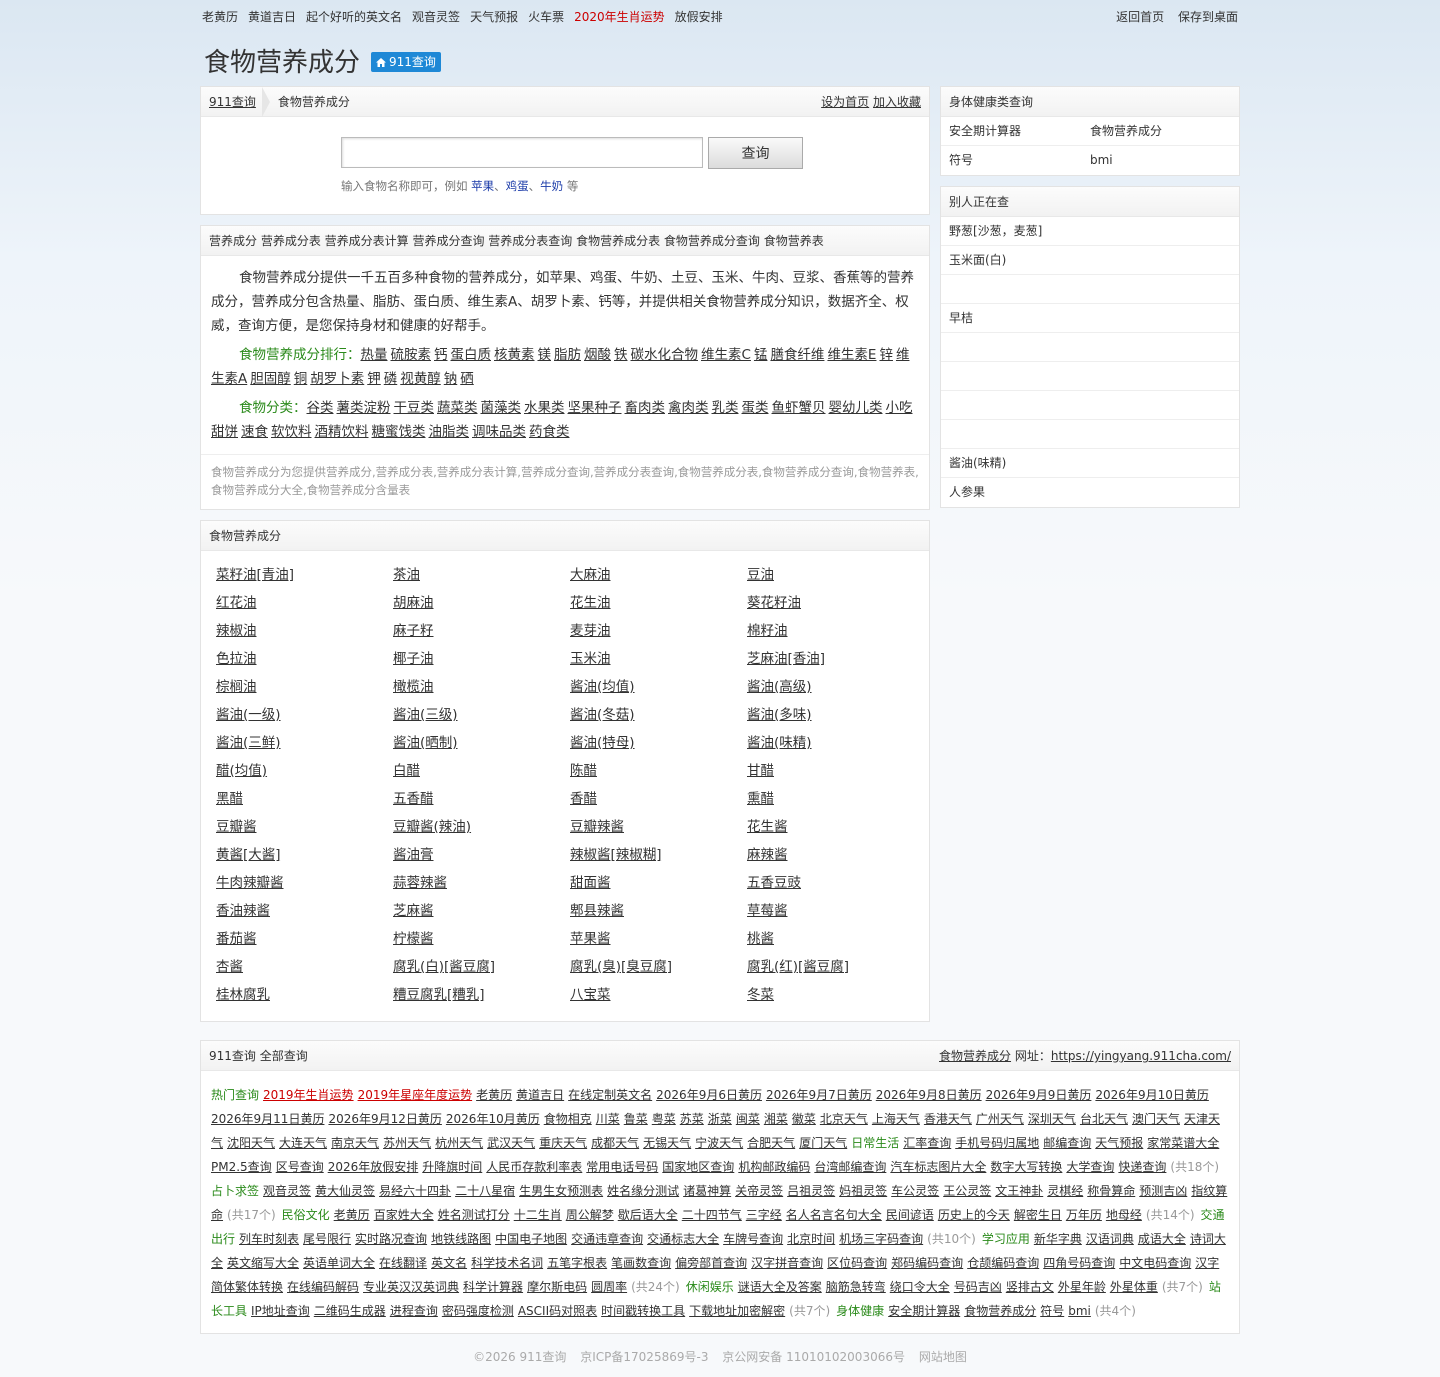 The image size is (1440, 1377). What do you see at coordinates (1124, 1215) in the screenshot?
I see `query-link: 地母经` at bounding box center [1124, 1215].